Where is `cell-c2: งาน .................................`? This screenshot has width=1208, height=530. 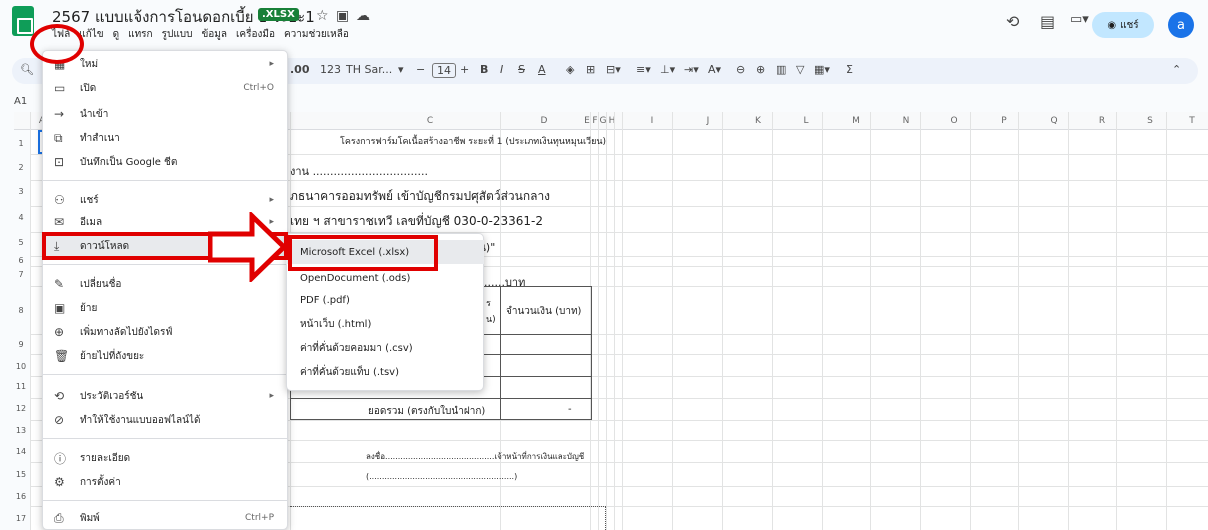 cell-c2: งาน ................................. is located at coordinates (359, 171).